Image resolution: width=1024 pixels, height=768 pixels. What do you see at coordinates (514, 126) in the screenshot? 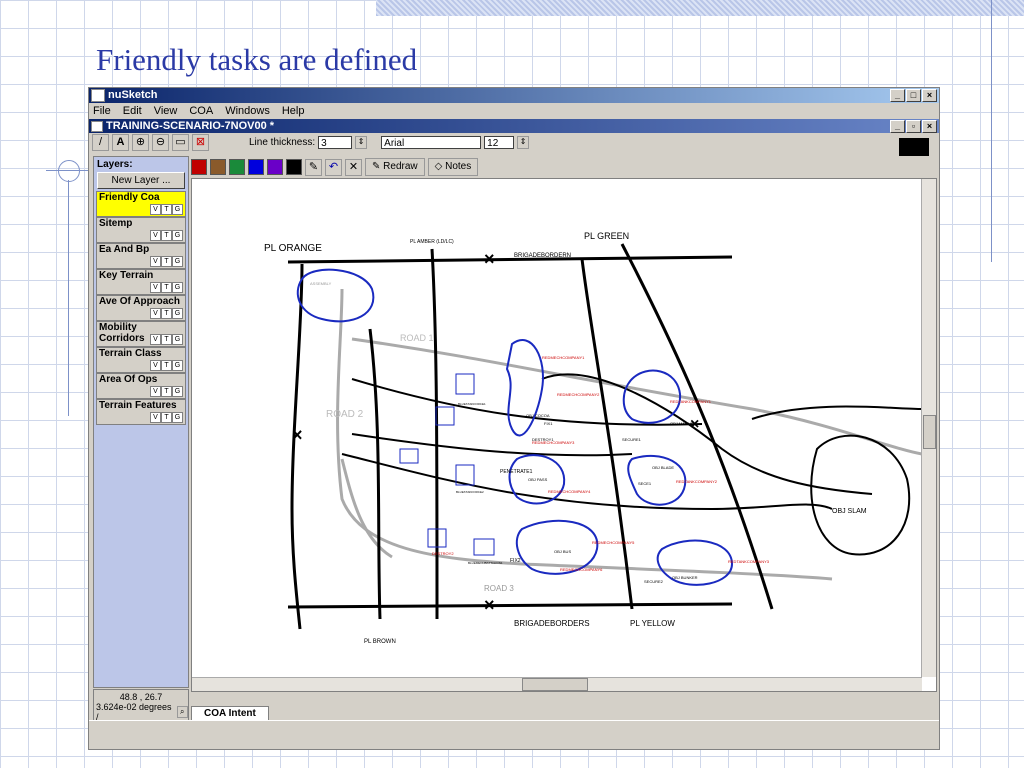
I see `document-titlebar: TRAINING-SCENARIO-7NOV00 * _ ▫ ×` at bounding box center [514, 126].